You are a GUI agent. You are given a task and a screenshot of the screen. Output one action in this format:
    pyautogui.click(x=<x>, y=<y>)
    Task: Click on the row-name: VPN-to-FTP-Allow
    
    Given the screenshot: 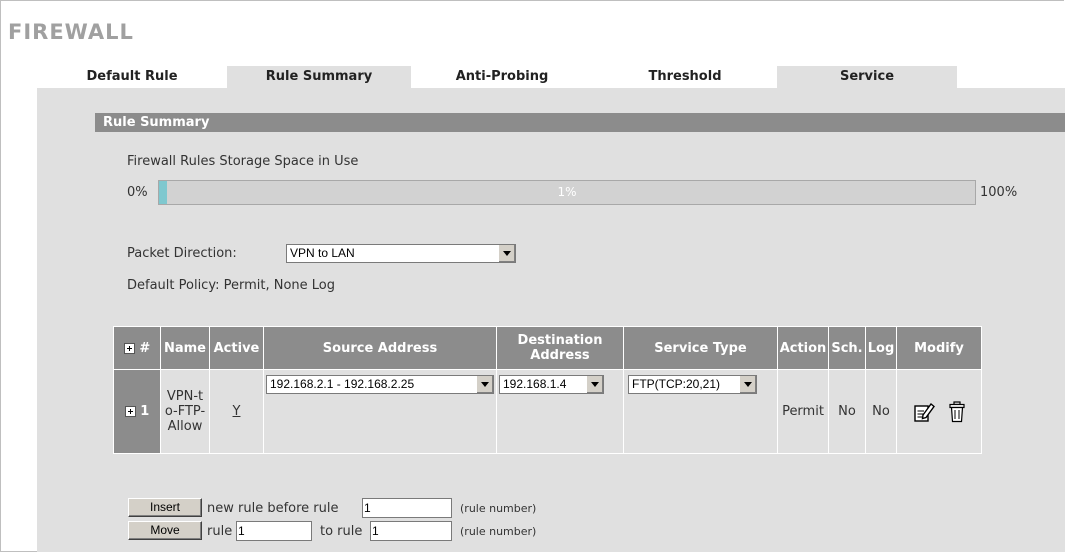 What is the action you would take?
    pyautogui.click(x=185, y=411)
    